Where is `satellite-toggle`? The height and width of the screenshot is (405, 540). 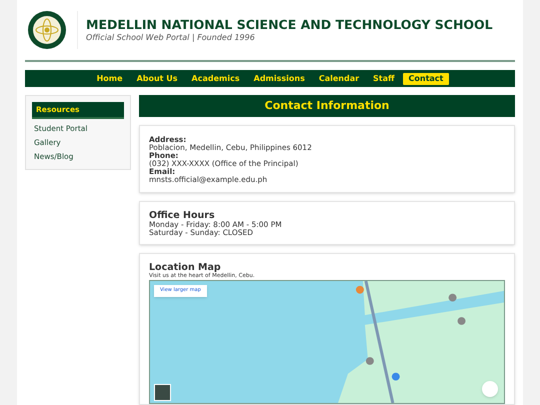 satellite-toggle is located at coordinates (162, 392).